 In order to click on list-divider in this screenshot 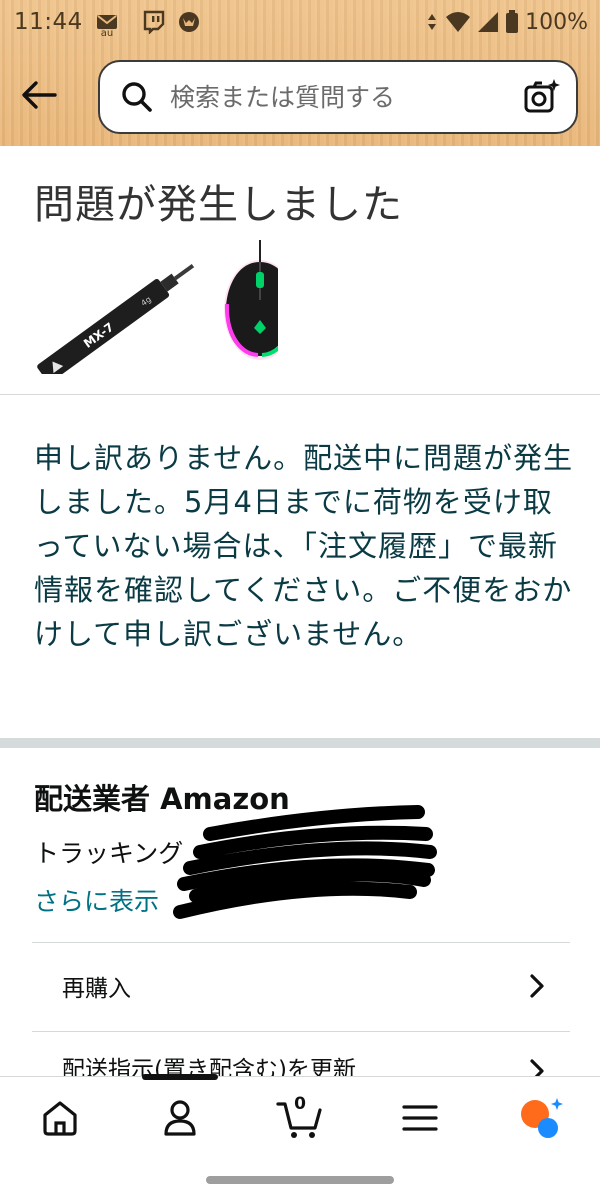, I will do `click(301, 1031)`.